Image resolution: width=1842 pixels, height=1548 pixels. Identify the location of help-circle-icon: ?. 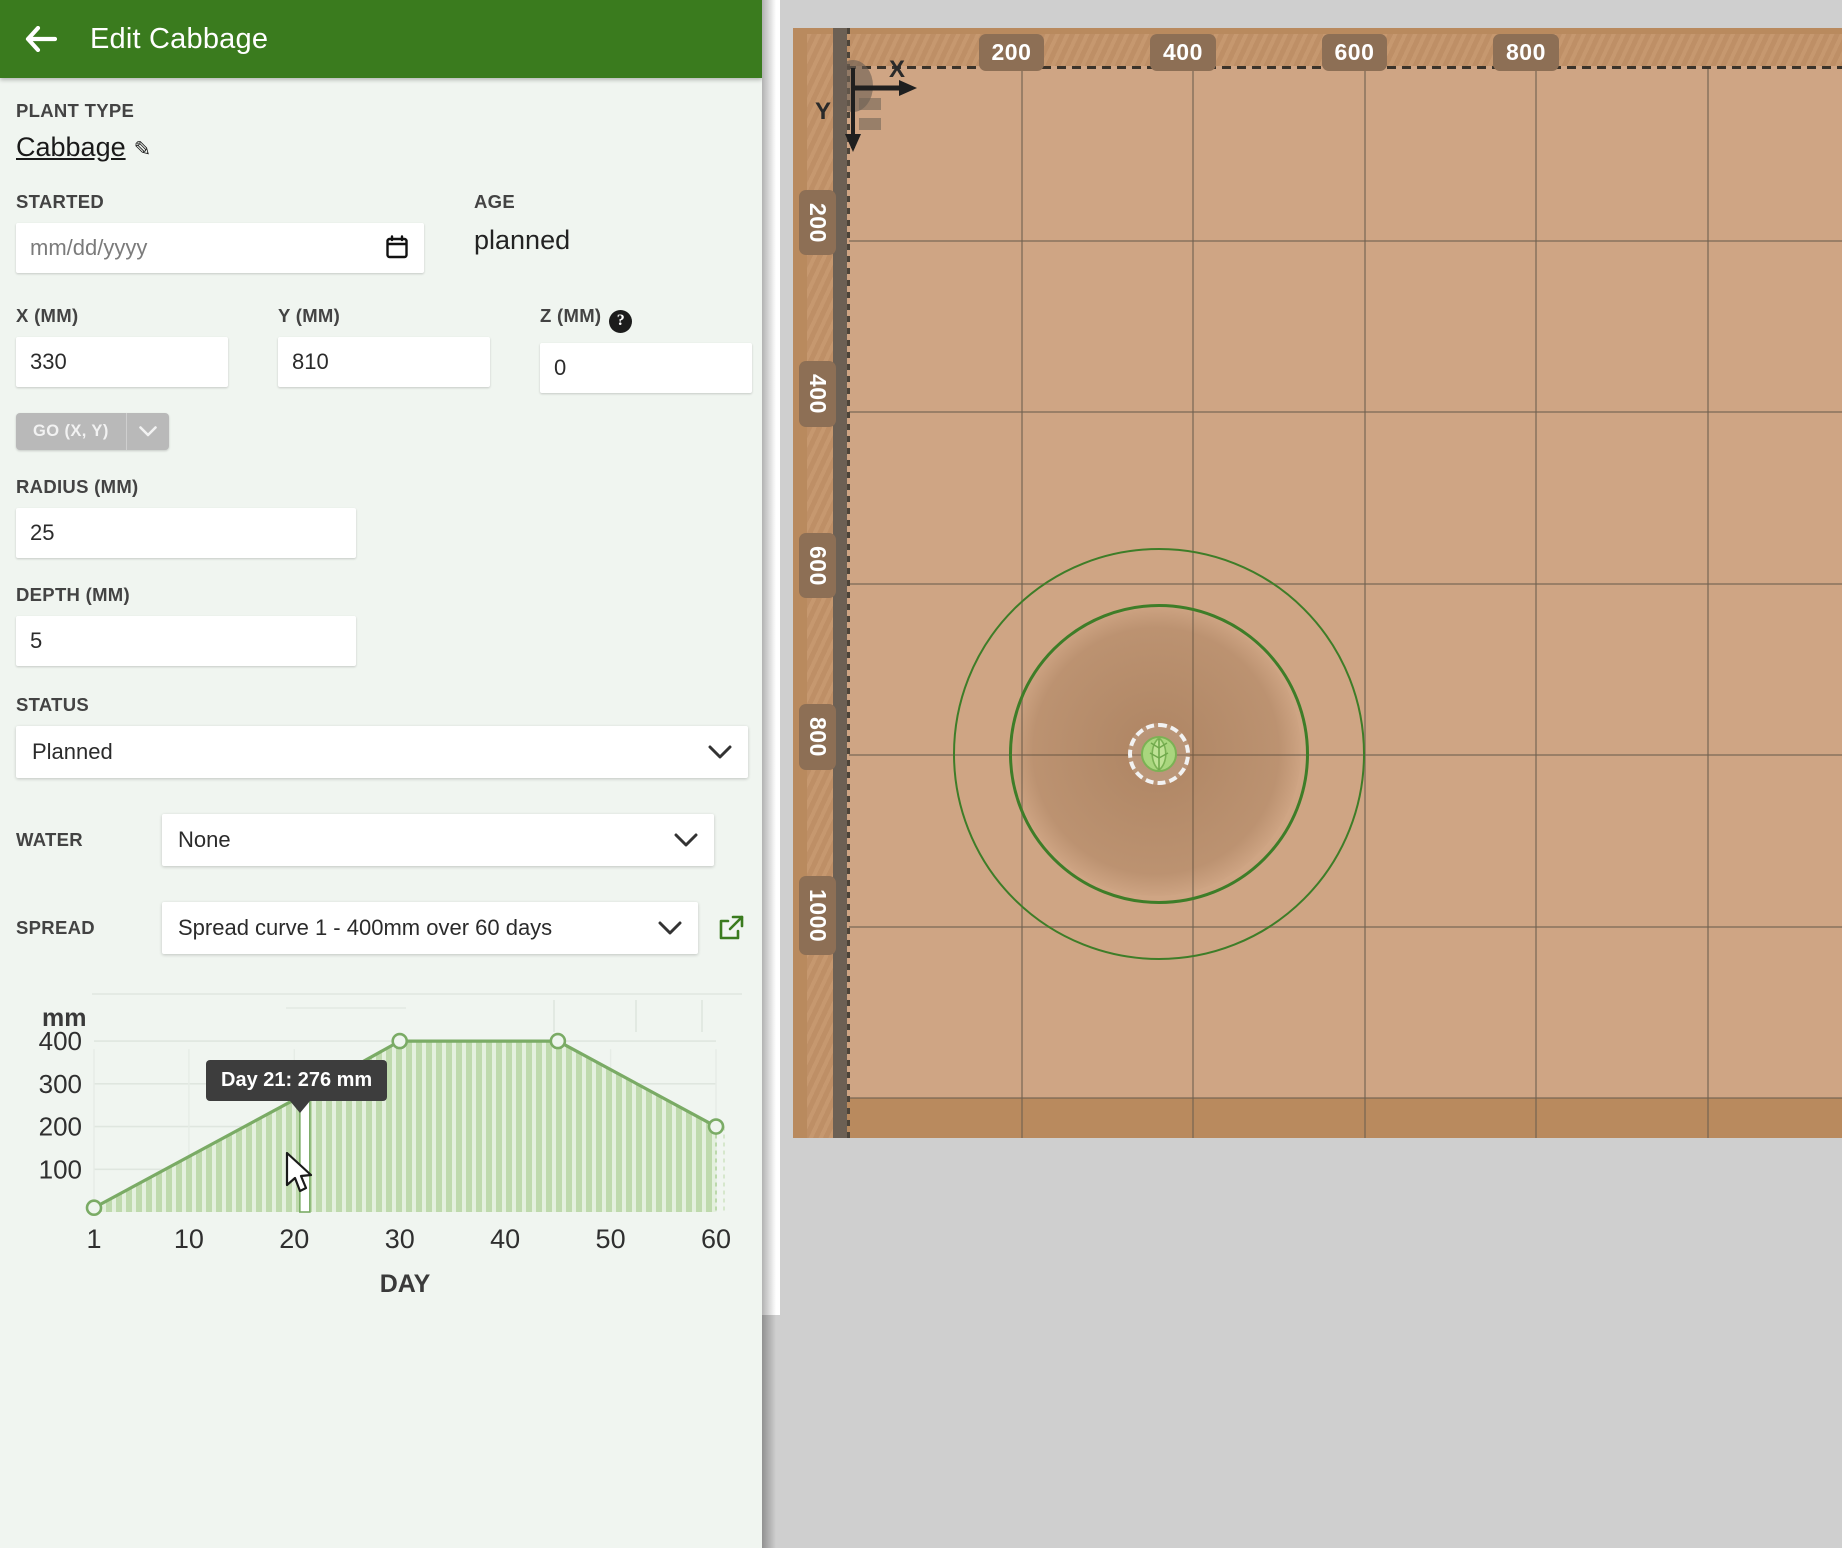
(621, 321).